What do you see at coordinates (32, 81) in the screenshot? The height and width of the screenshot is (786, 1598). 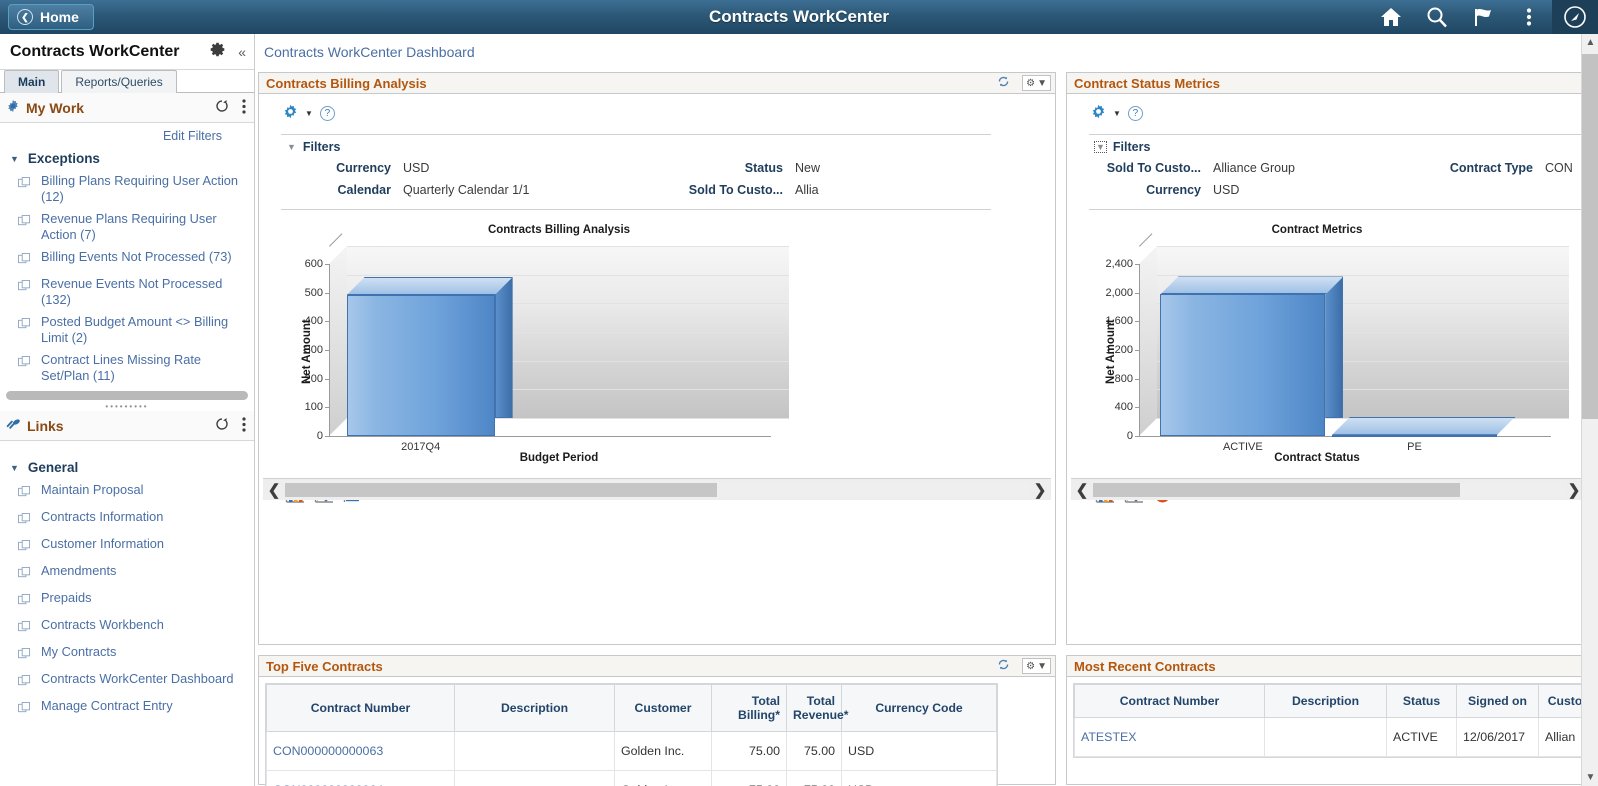 I see `tab-main: Main` at bounding box center [32, 81].